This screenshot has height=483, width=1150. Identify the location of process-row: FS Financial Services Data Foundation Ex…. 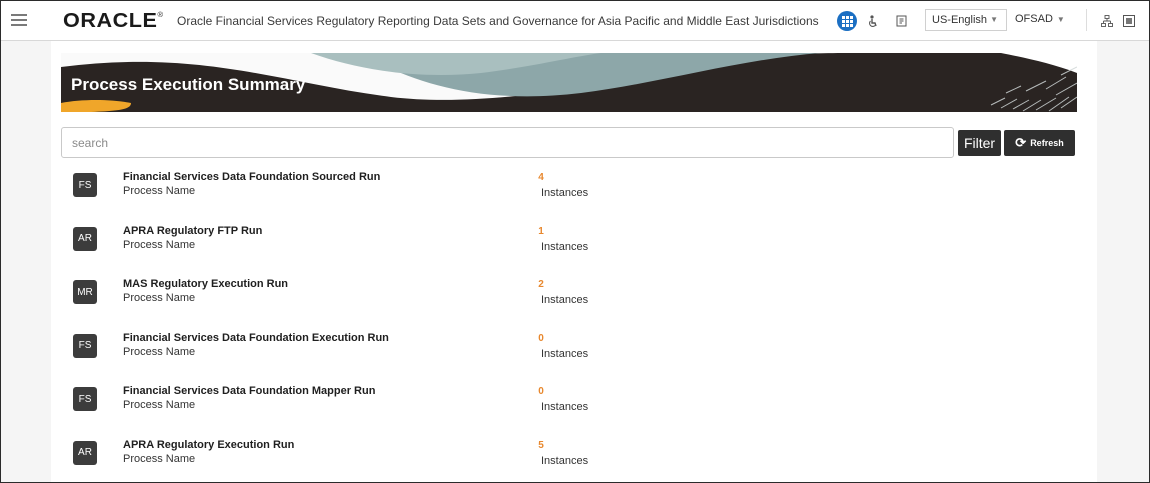
(574, 354).